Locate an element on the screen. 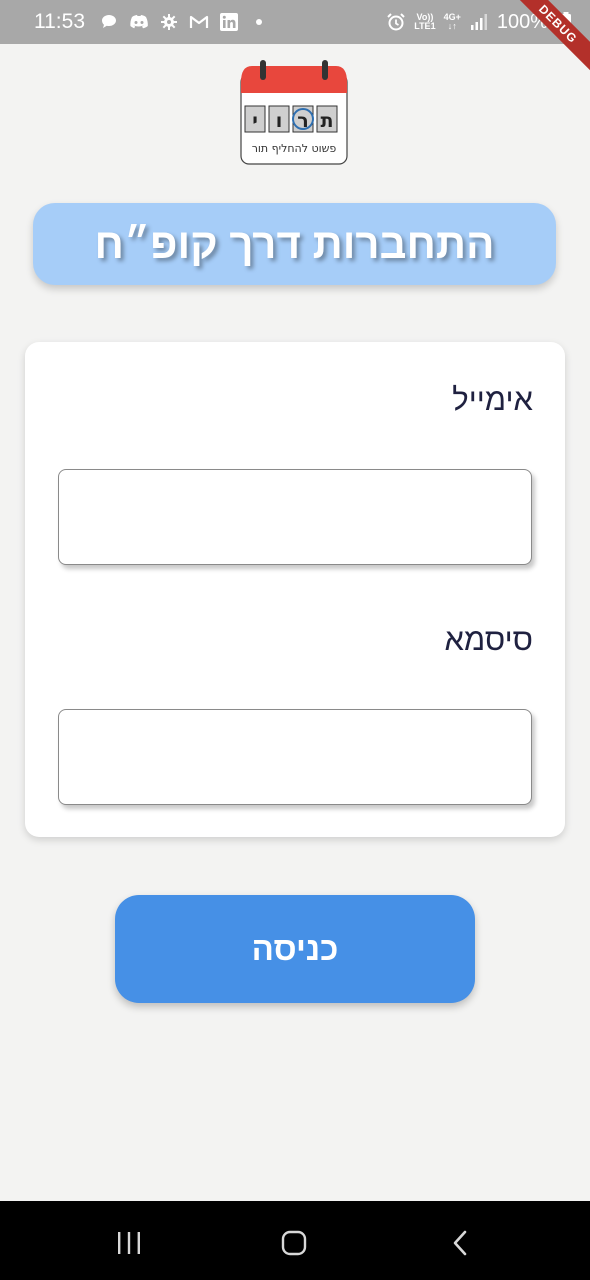 The height and width of the screenshot is (1280, 590). discord-icon is located at coordinates (139, 22).